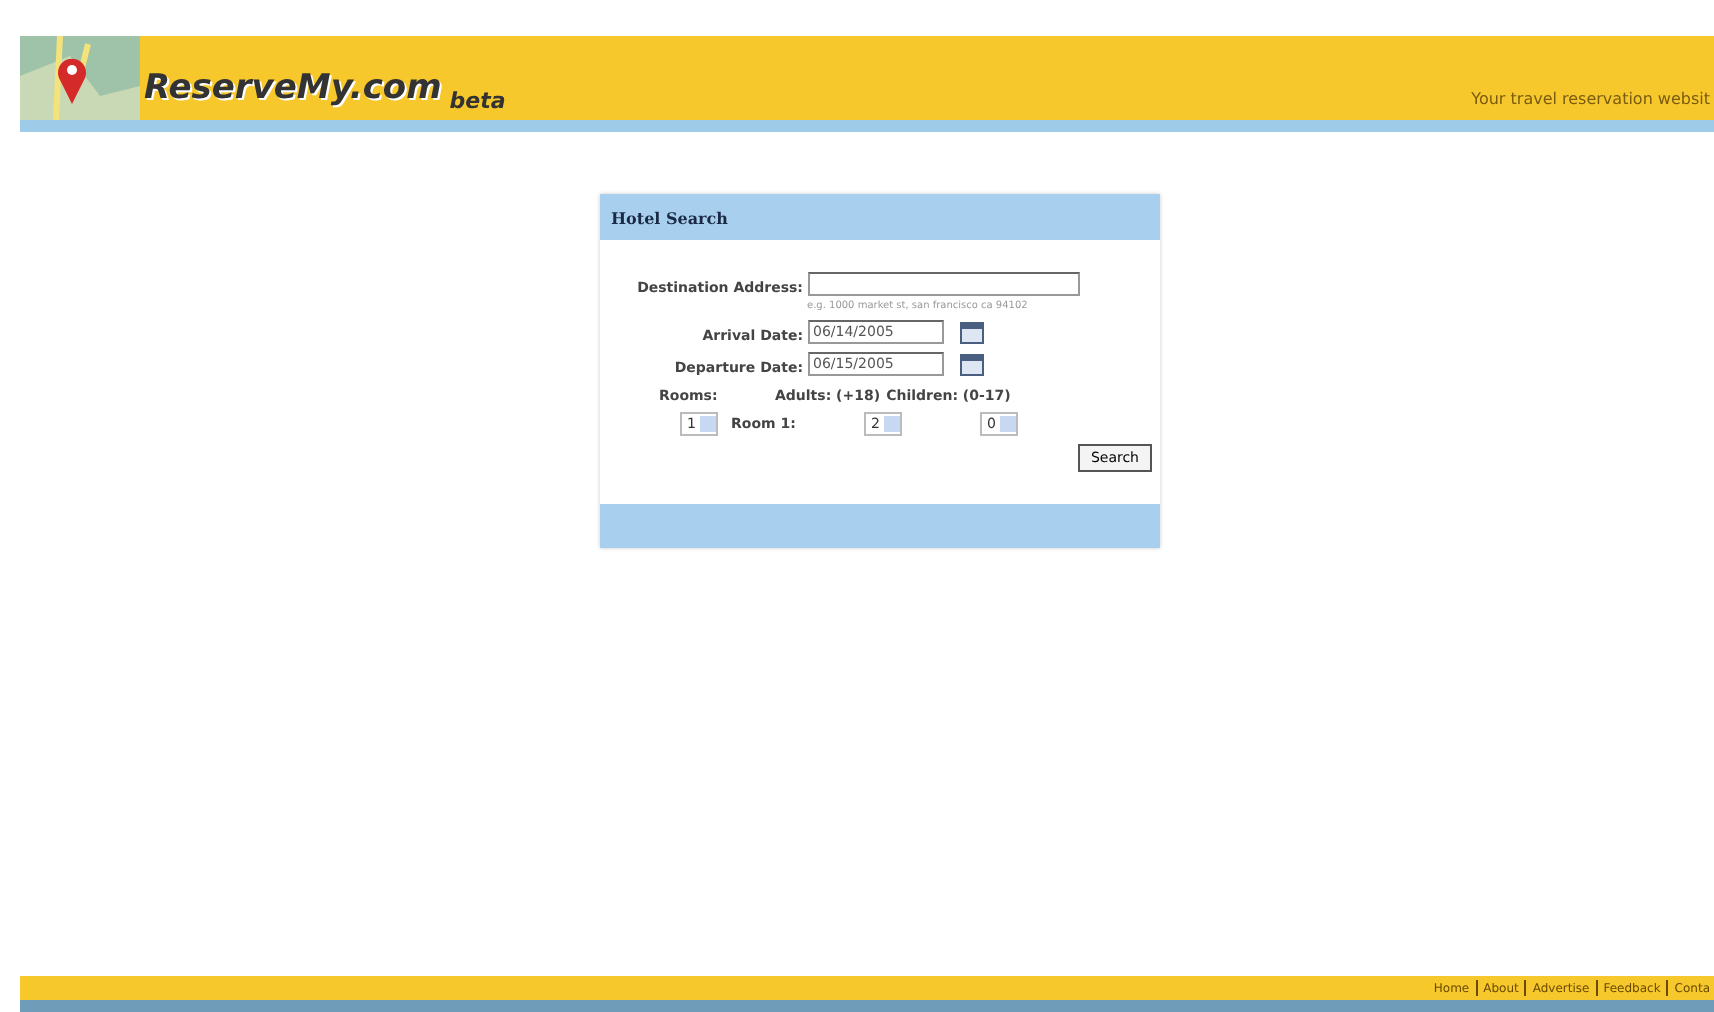 This screenshot has width=1714, height=1012. Describe the element at coordinates (477, 101) in the screenshot. I see `beta-label: beta` at that location.